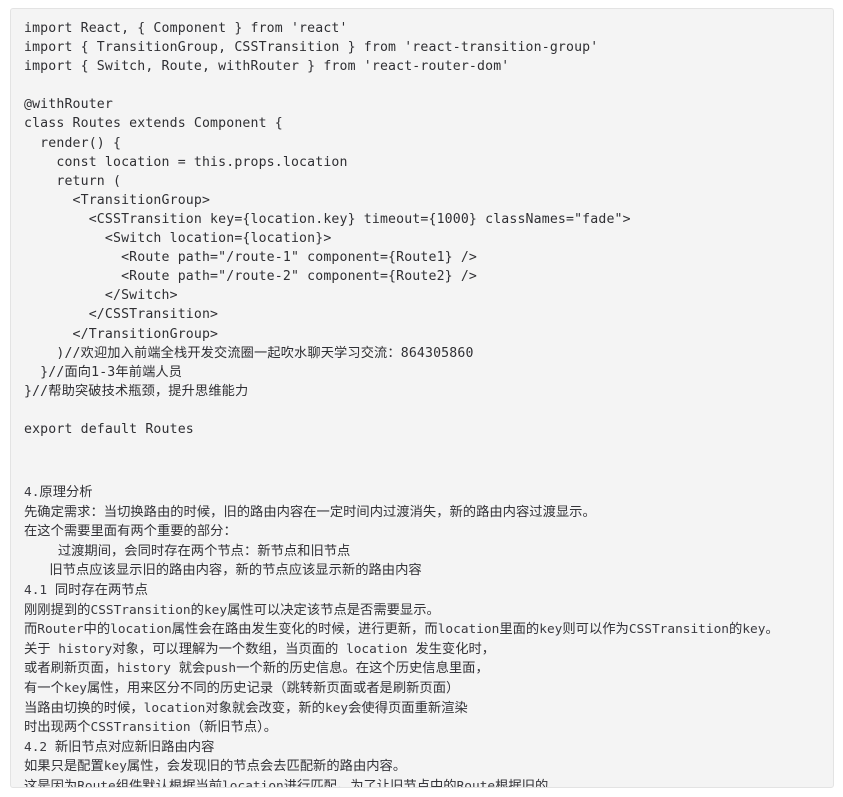 The image size is (843, 797). I want to click on prose-line: 刚刚提到的CSSTransition的key属性可以决定该节点是否需要显示。, so click(232, 610).